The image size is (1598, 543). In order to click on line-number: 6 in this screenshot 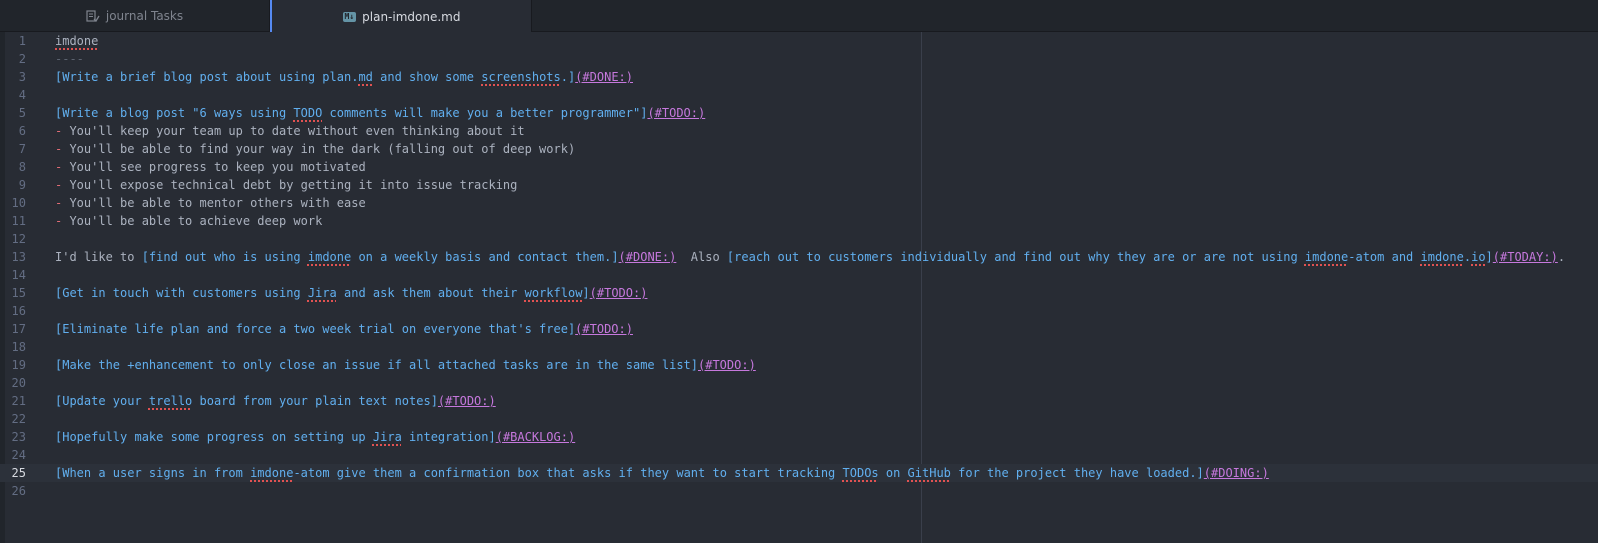, I will do `click(22, 131)`.